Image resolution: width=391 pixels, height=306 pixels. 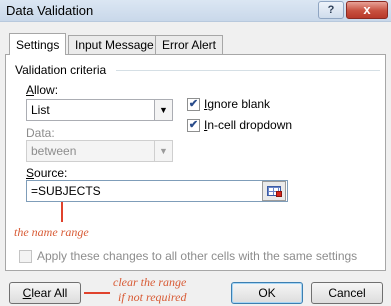 What do you see at coordinates (99, 151) in the screenshot?
I see `data-select: between ▼` at bounding box center [99, 151].